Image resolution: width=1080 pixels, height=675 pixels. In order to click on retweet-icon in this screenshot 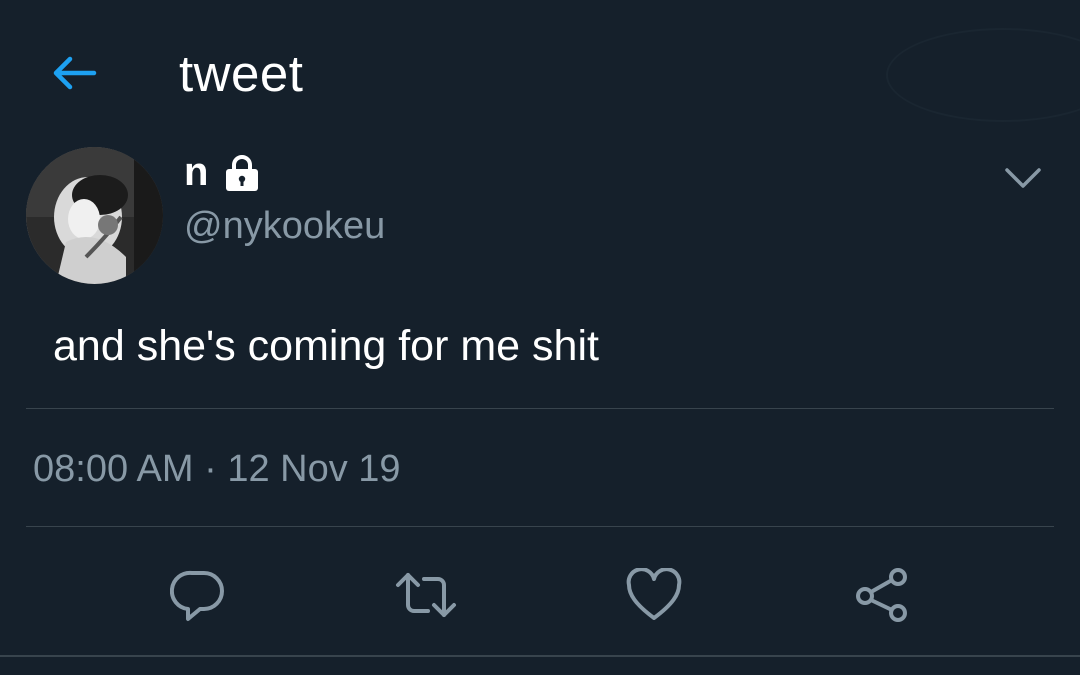, I will do `click(426, 595)`.